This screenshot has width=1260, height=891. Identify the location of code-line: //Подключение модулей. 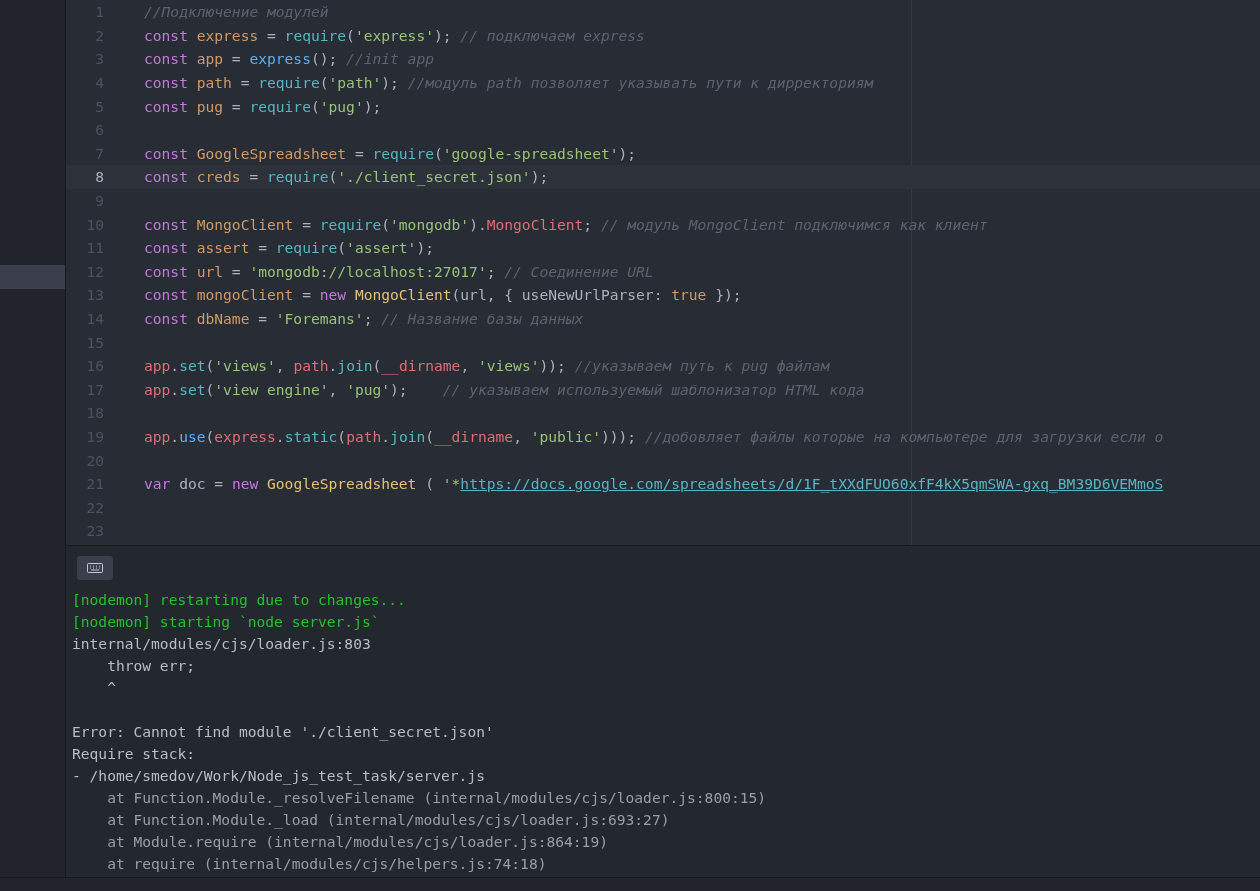
(236, 12).